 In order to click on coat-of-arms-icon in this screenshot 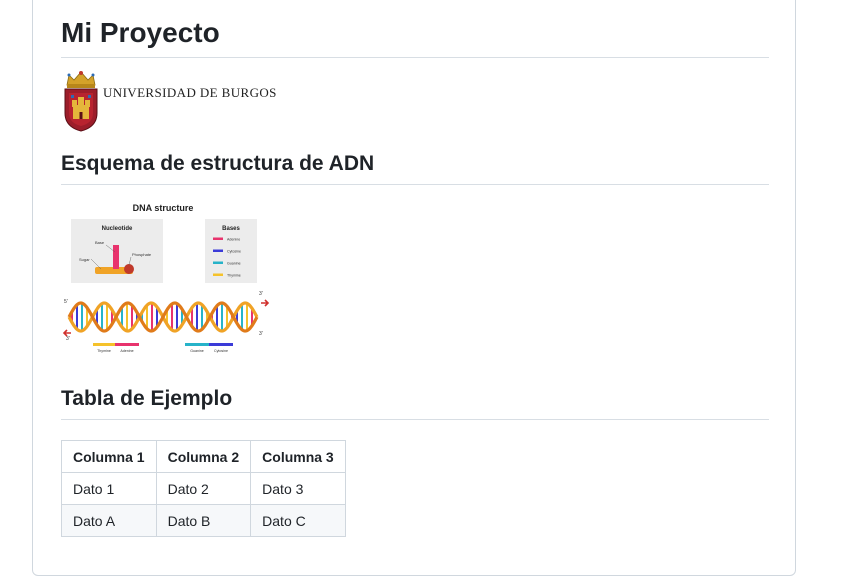, I will do `click(81, 101)`.